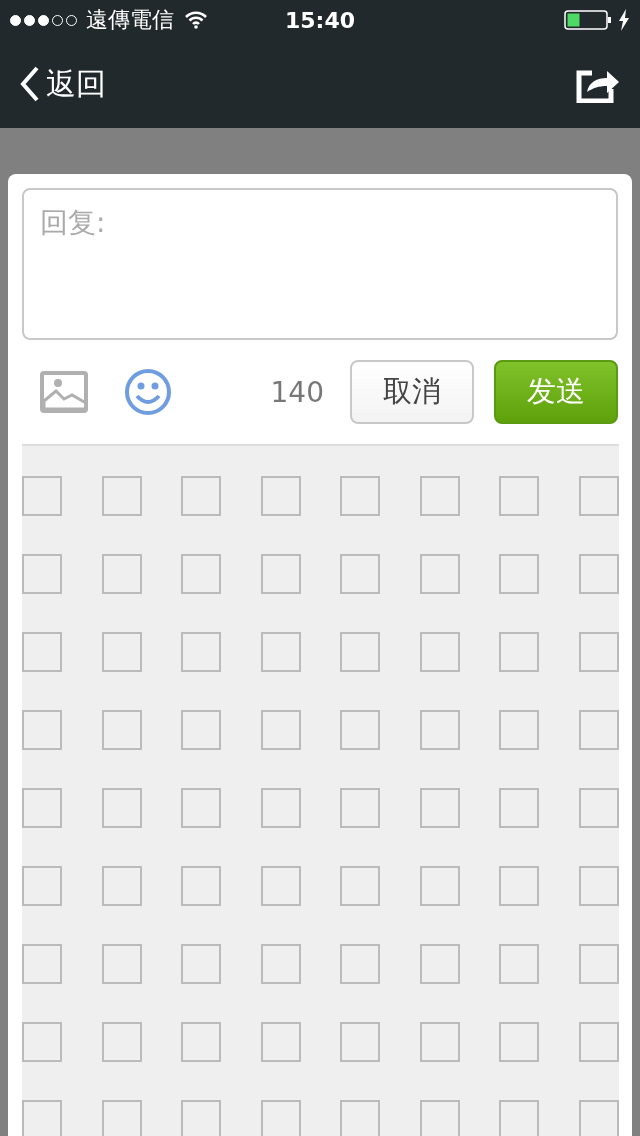 The image size is (640, 1136). Describe the element at coordinates (196, 20) in the screenshot. I see `wifi-icon` at that location.